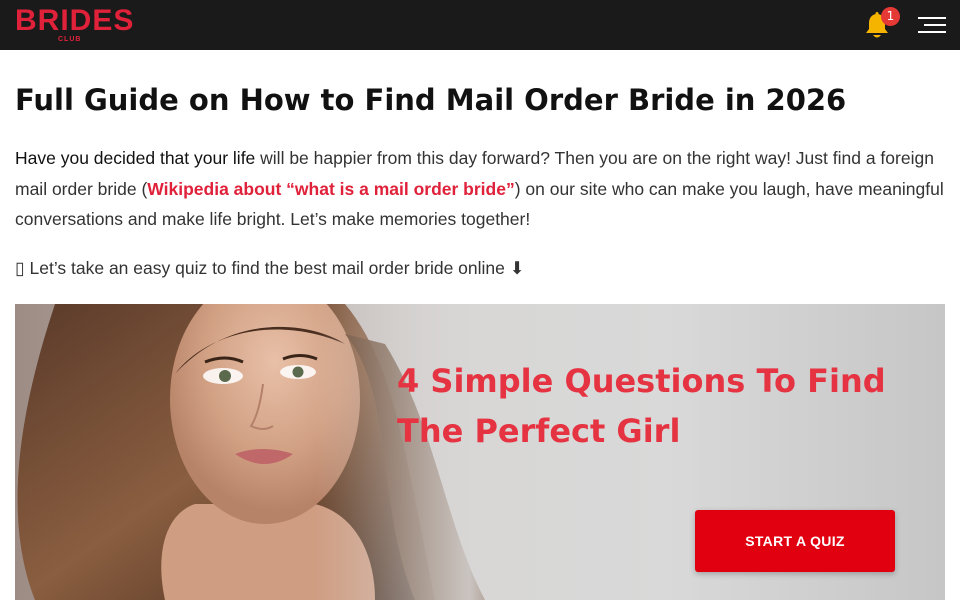 Image resolution: width=960 pixels, height=600 pixels. What do you see at coordinates (135, 158) in the screenshot?
I see `intro-text-lead: Have you decided that your life` at bounding box center [135, 158].